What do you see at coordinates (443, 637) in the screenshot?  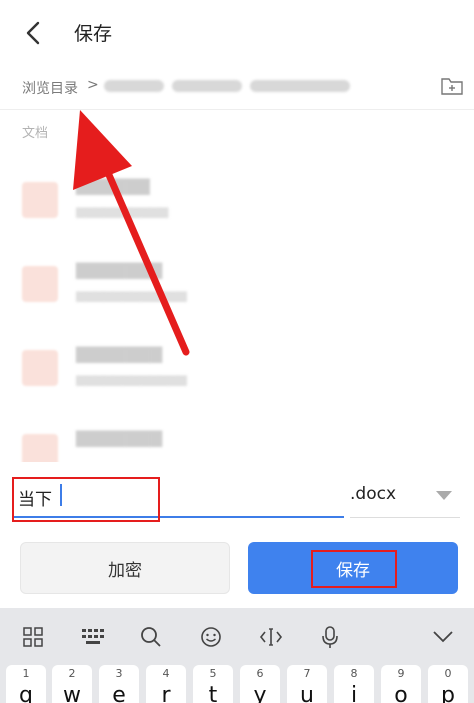 I see `collapse-icon` at bounding box center [443, 637].